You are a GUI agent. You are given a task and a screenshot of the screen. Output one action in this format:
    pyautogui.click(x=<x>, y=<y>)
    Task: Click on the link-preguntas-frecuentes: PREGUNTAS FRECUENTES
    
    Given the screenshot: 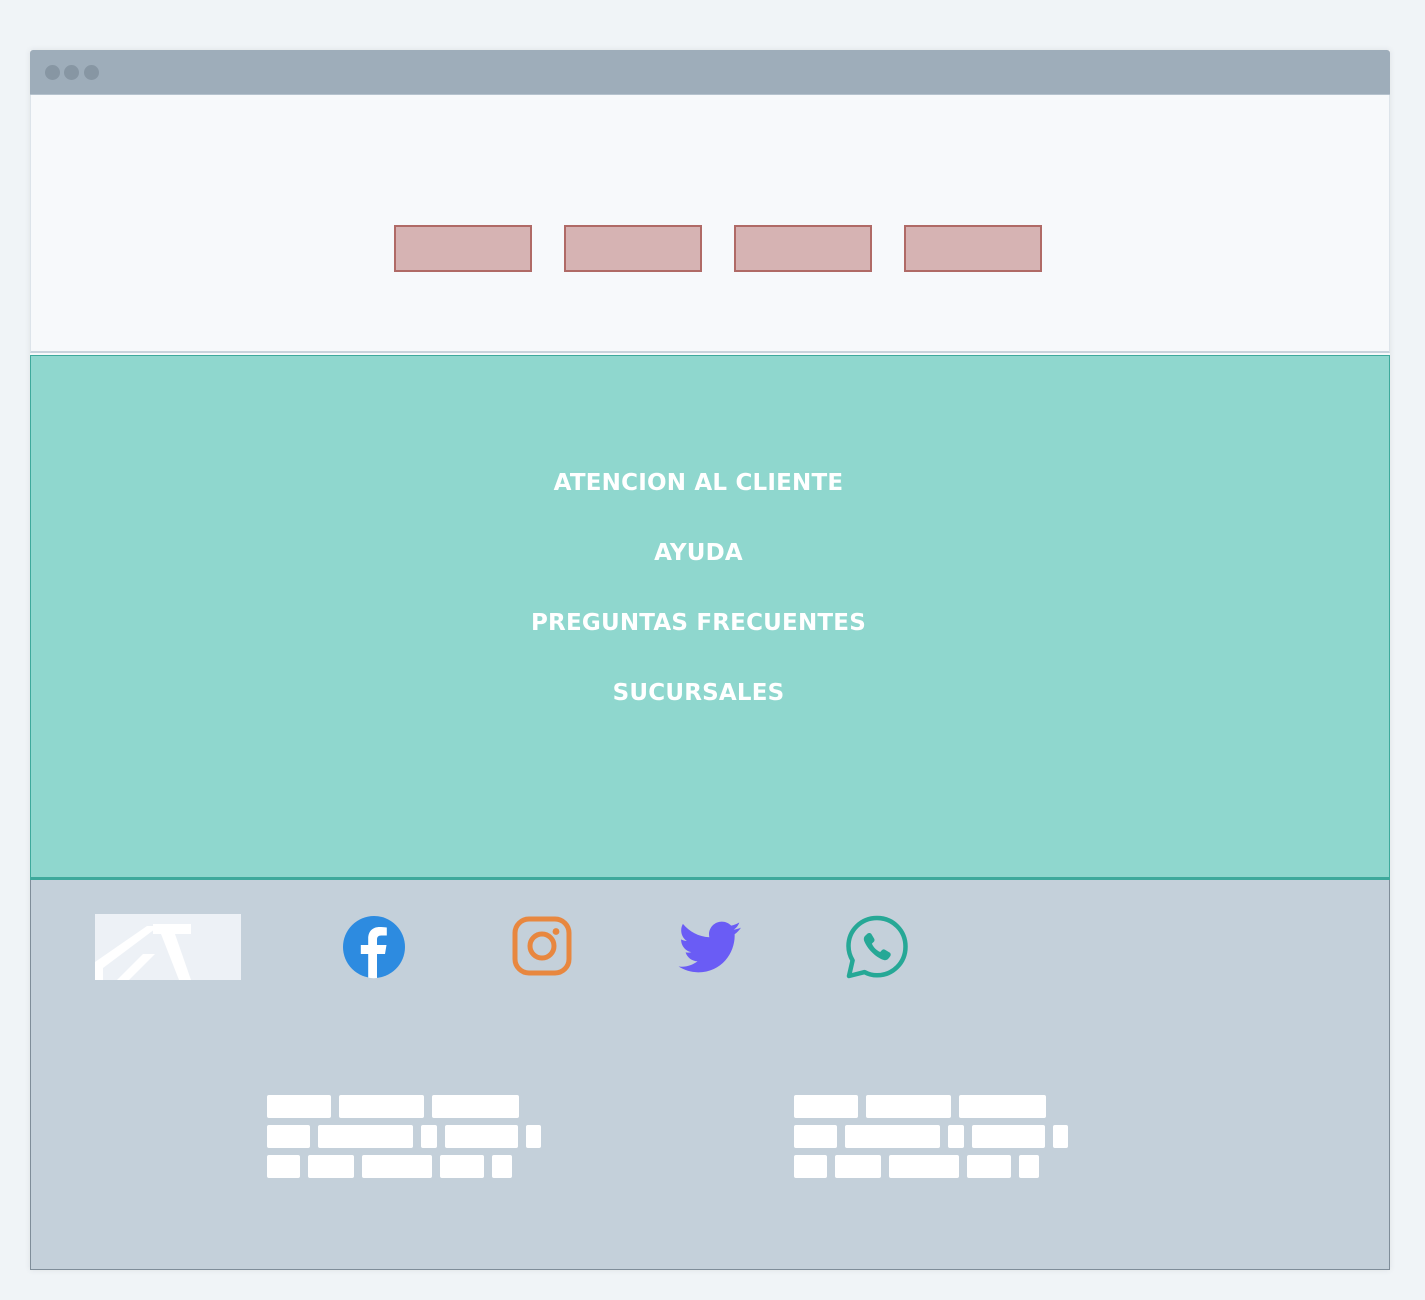 What is the action you would take?
    pyautogui.click(x=698, y=623)
    